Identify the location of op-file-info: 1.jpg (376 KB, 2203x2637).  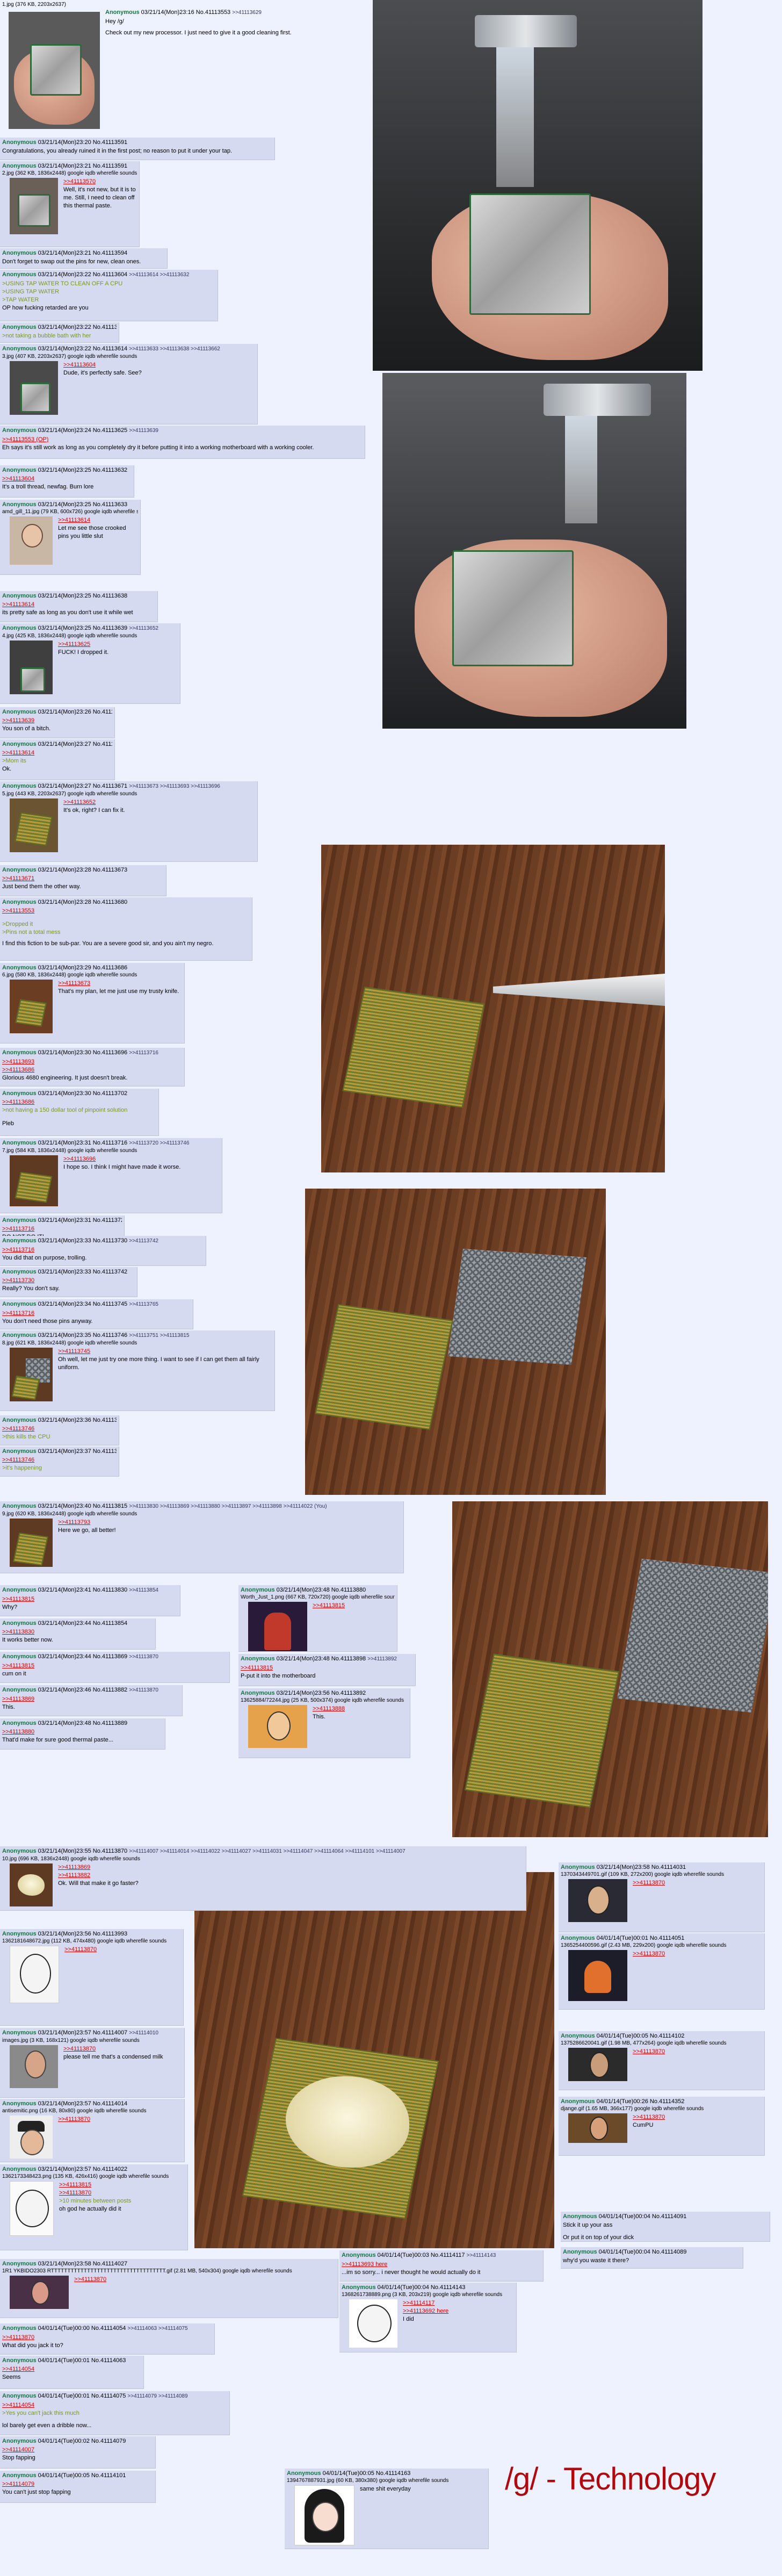
(182, 5).